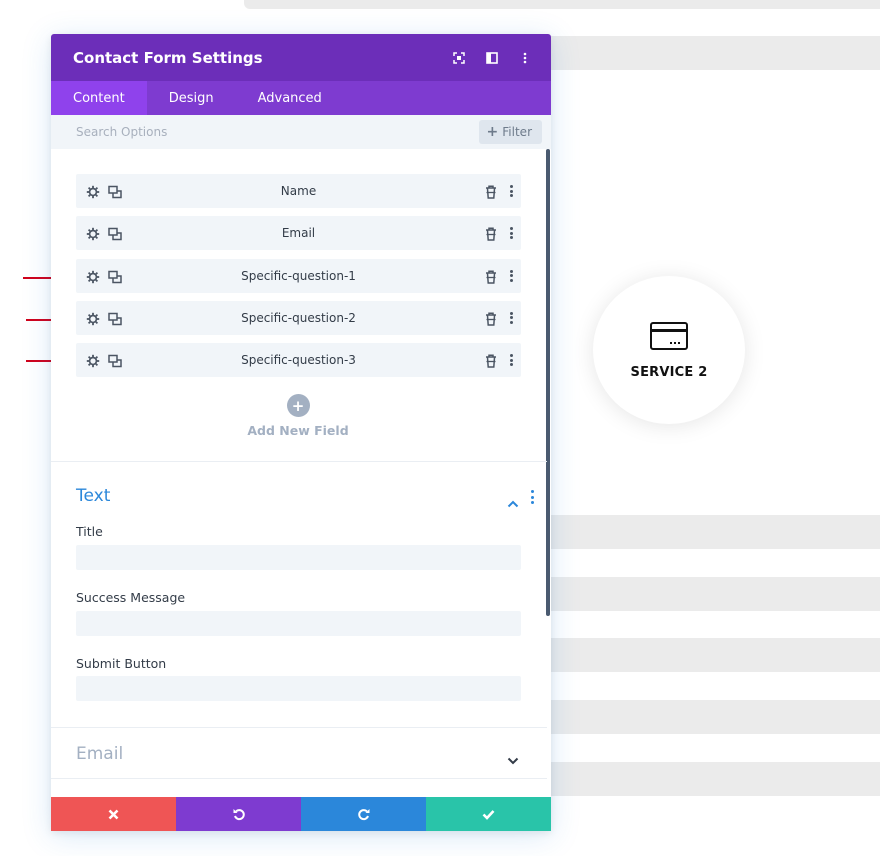 The width and height of the screenshot is (880, 856). What do you see at coordinates (669, 336) in the screenshot?
I see `credit-card-icon` at bounding box center [669, 336].